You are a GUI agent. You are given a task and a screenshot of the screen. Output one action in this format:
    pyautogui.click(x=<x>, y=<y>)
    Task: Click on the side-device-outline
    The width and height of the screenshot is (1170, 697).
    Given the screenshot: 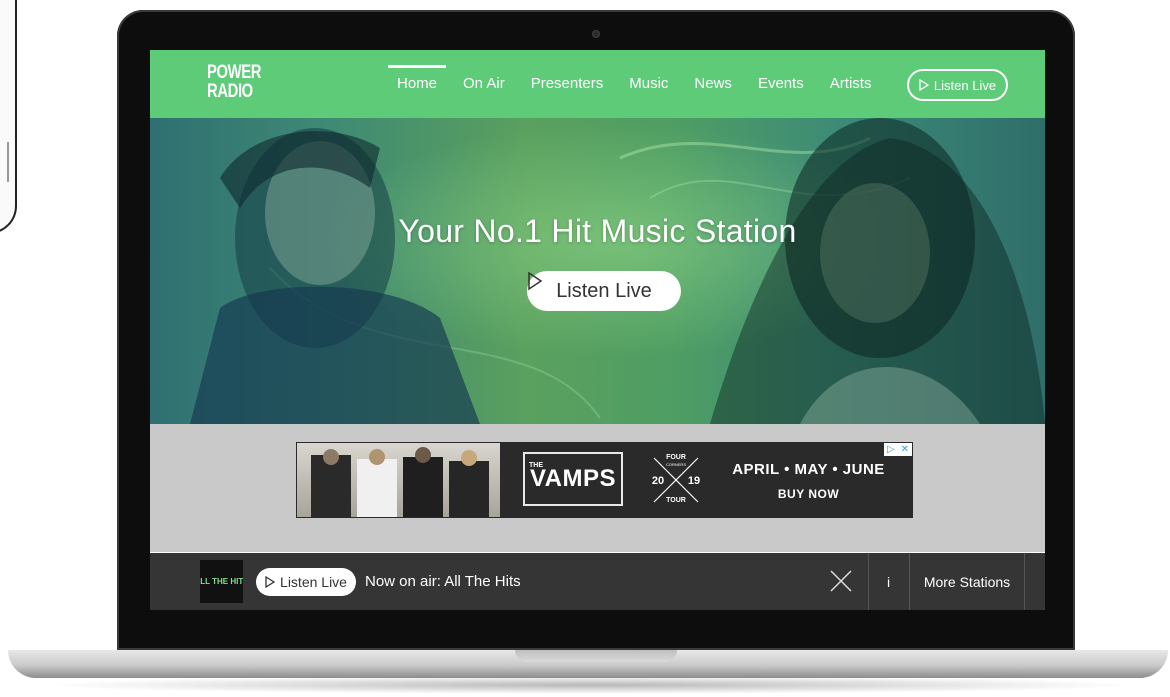 What is the action you would take?
    pyautogui.click(x=8, y=117)
    